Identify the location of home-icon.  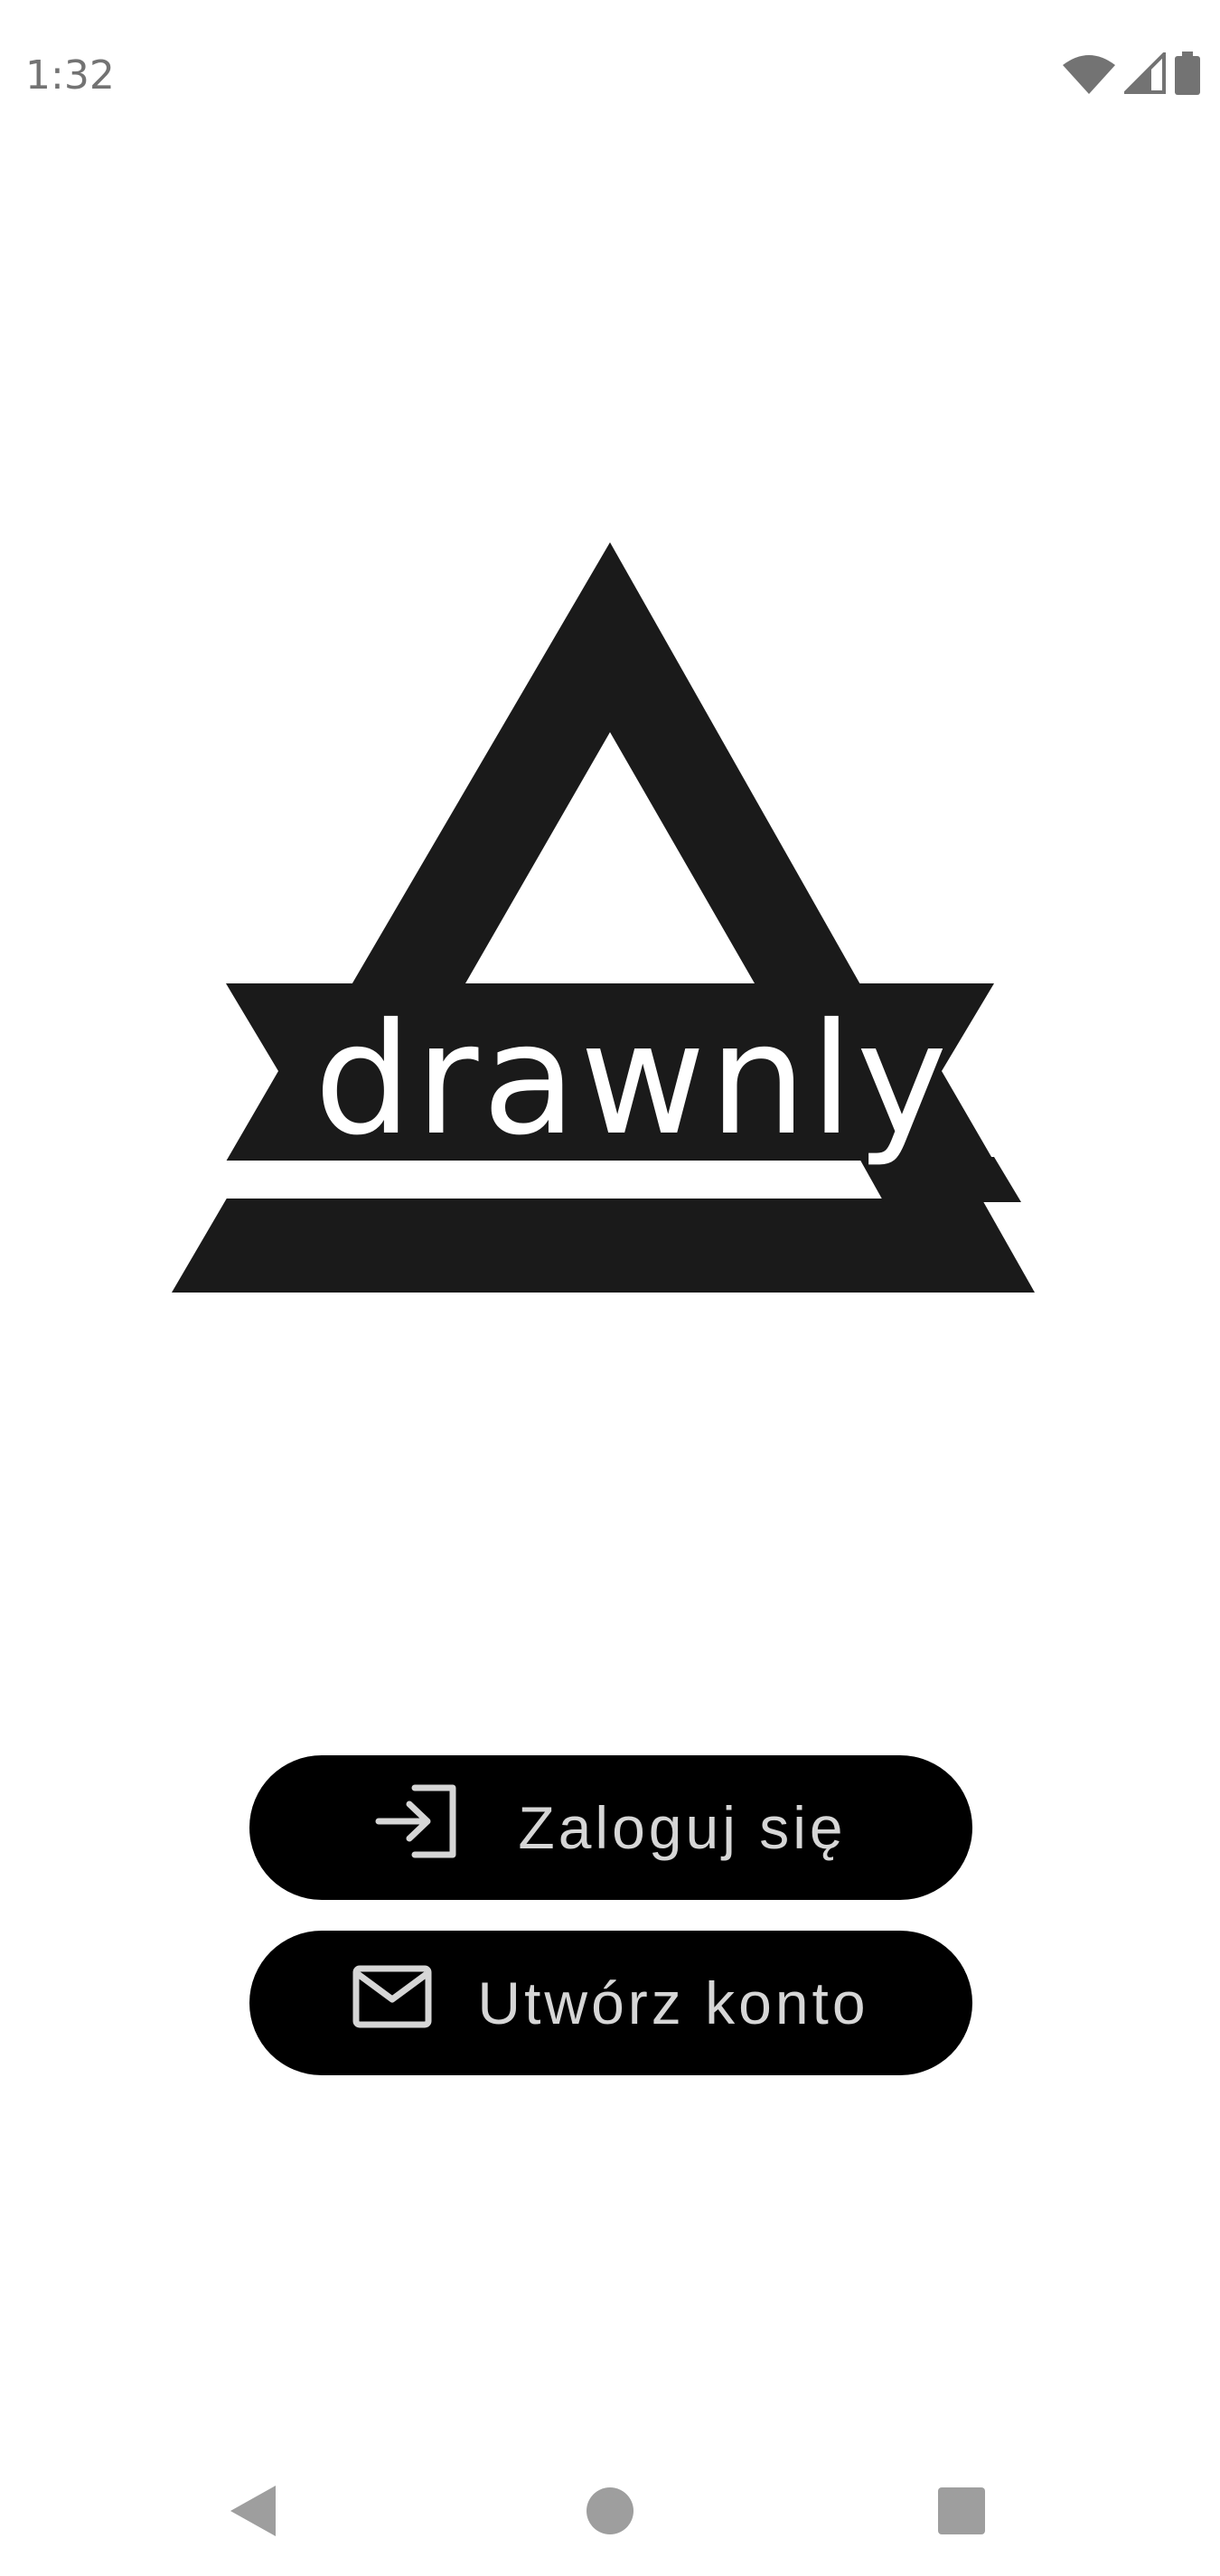
(610, 2513).